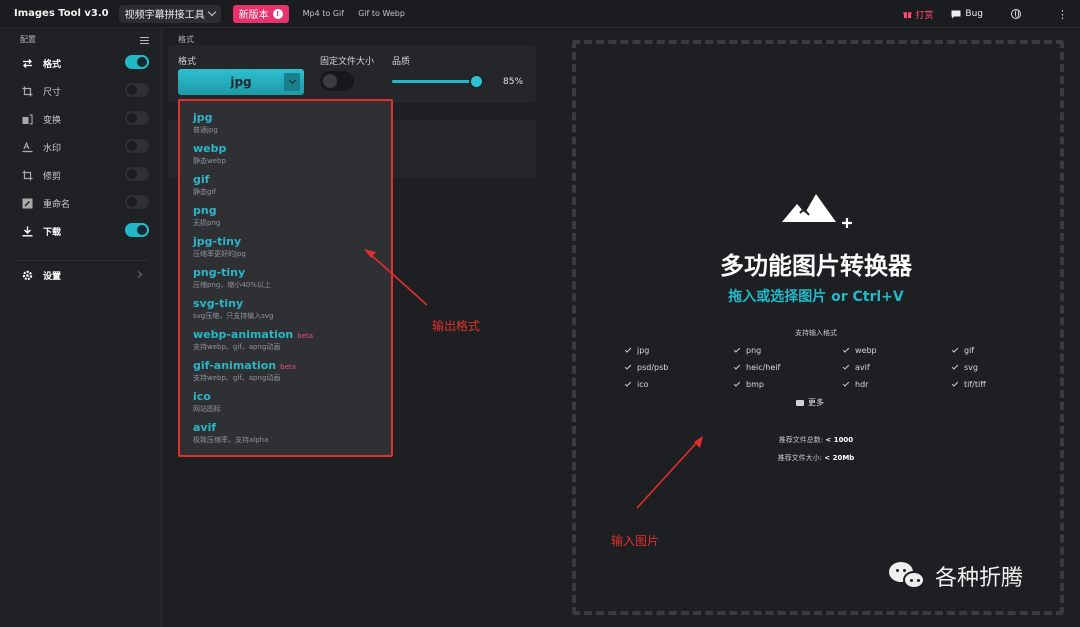 The height and width of the screenshot is (627, 1080). I want to click on format-name: tif/tiff, so click(975, 384).